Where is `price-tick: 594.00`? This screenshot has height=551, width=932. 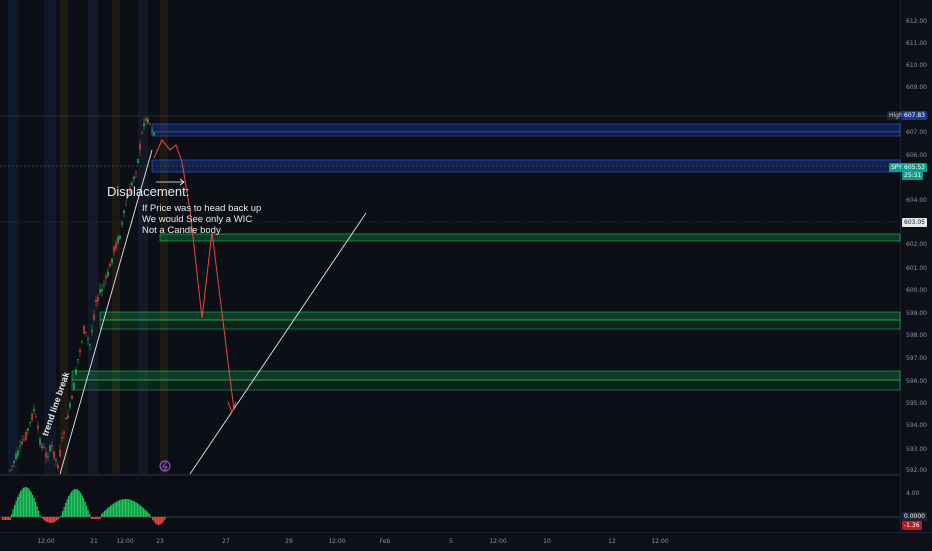 price-tick: 594.00 is located at coordinates (916, 425).